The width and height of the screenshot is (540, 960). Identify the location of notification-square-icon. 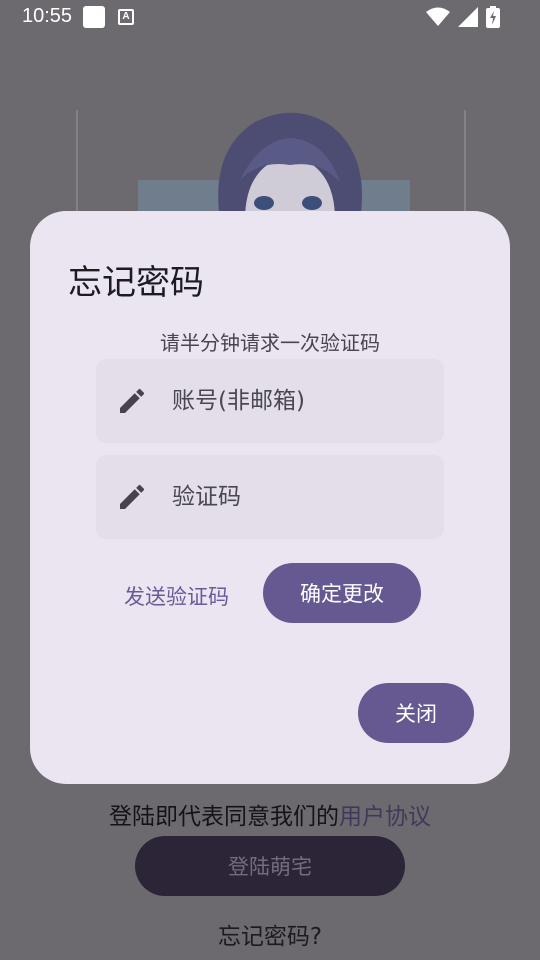
(94, 17).